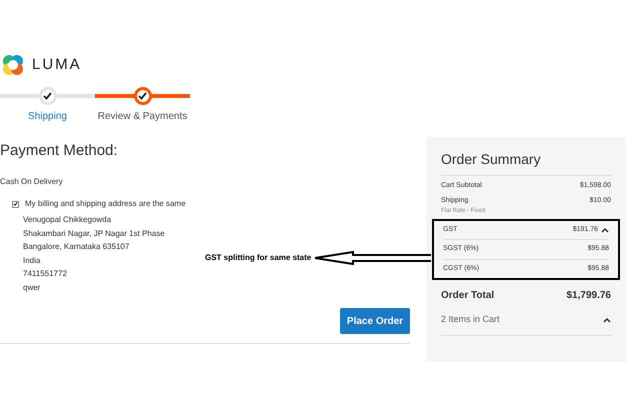  What do you see at coordinates (32, 182) in the screenshot?
I see `payment-method-label: Cash On Delivery` at bounding box center [32, 182].